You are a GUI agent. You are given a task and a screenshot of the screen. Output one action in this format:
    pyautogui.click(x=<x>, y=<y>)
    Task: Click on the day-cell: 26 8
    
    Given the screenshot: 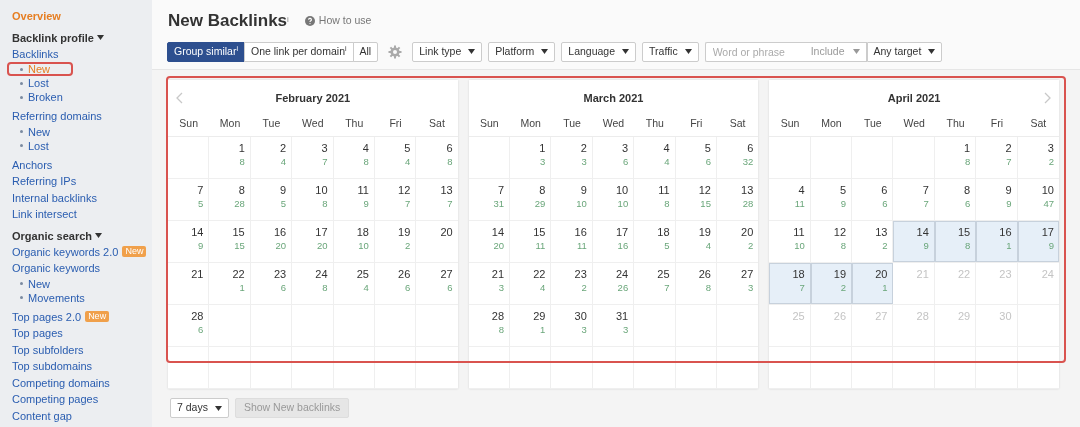 What is the action you would take?
    pyautogui.click(x=696, y=283)
    